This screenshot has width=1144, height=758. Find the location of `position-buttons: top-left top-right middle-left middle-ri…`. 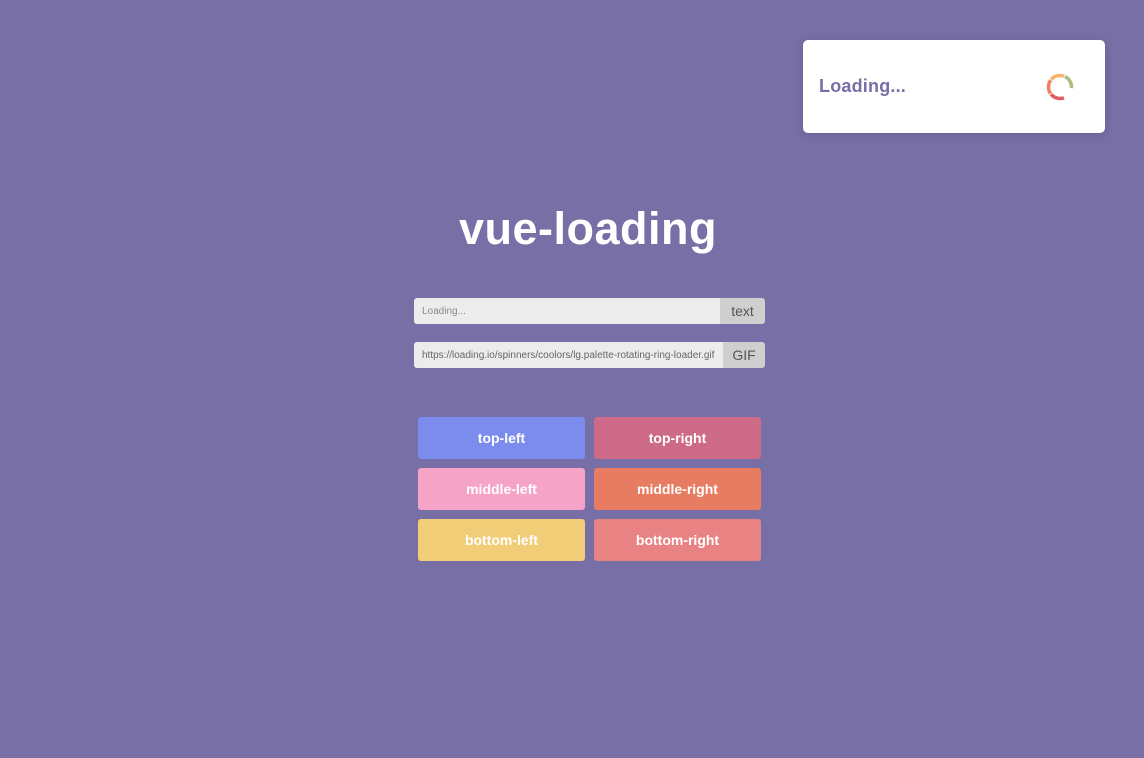

position-buttons: top-left top-right middle-left middle-ri… is located at coordinates (589, 489).